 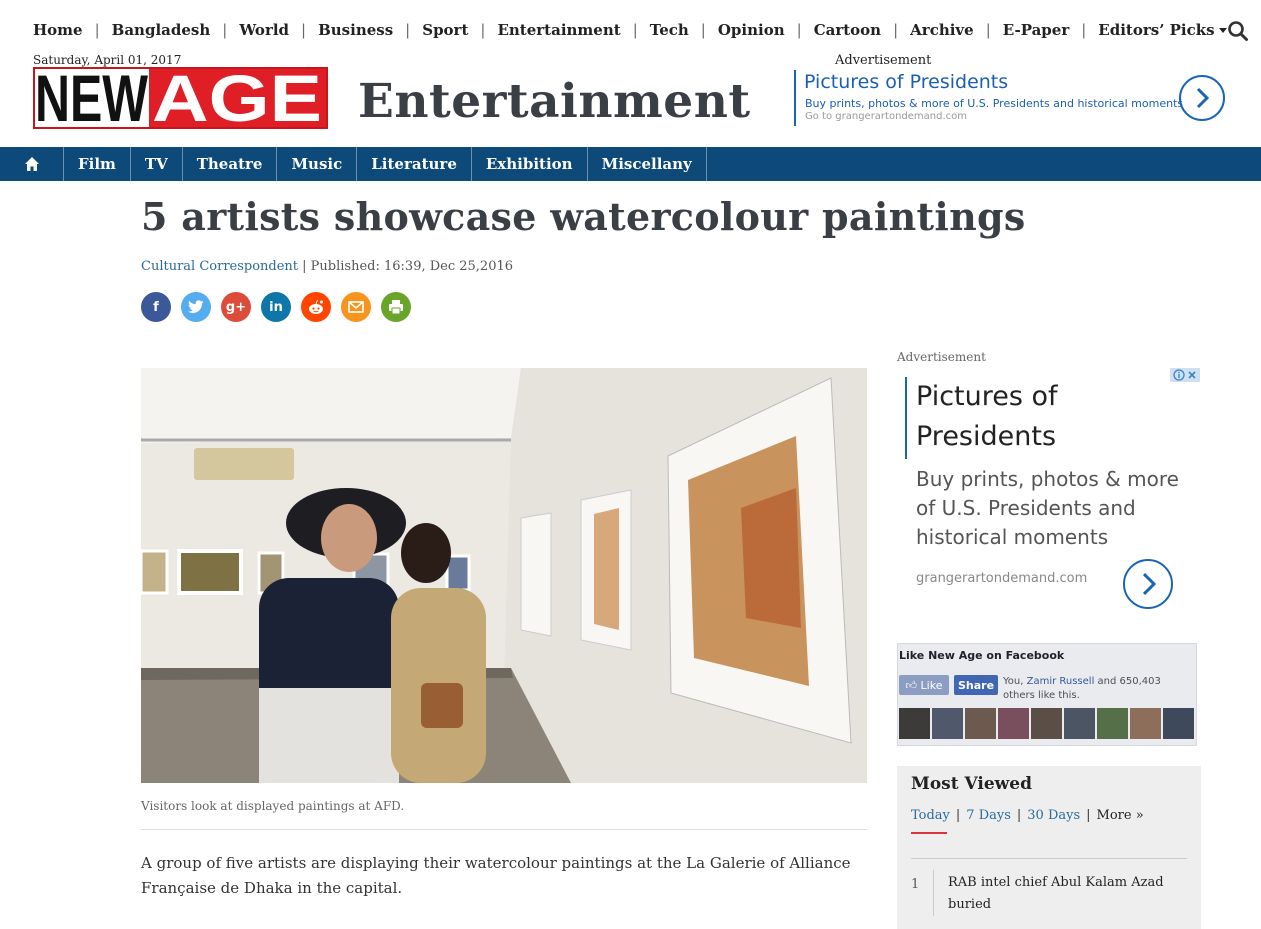 I want to click on sidebar-ad-title: Pictures of Presidents, so click(x=1016, y=417).